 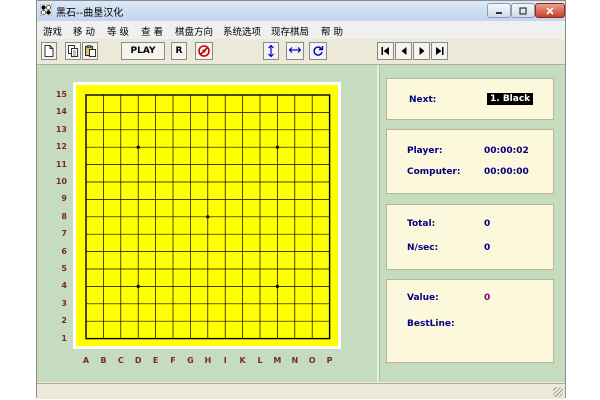 I want to click on col-label: G, so click(x=190, y=360).